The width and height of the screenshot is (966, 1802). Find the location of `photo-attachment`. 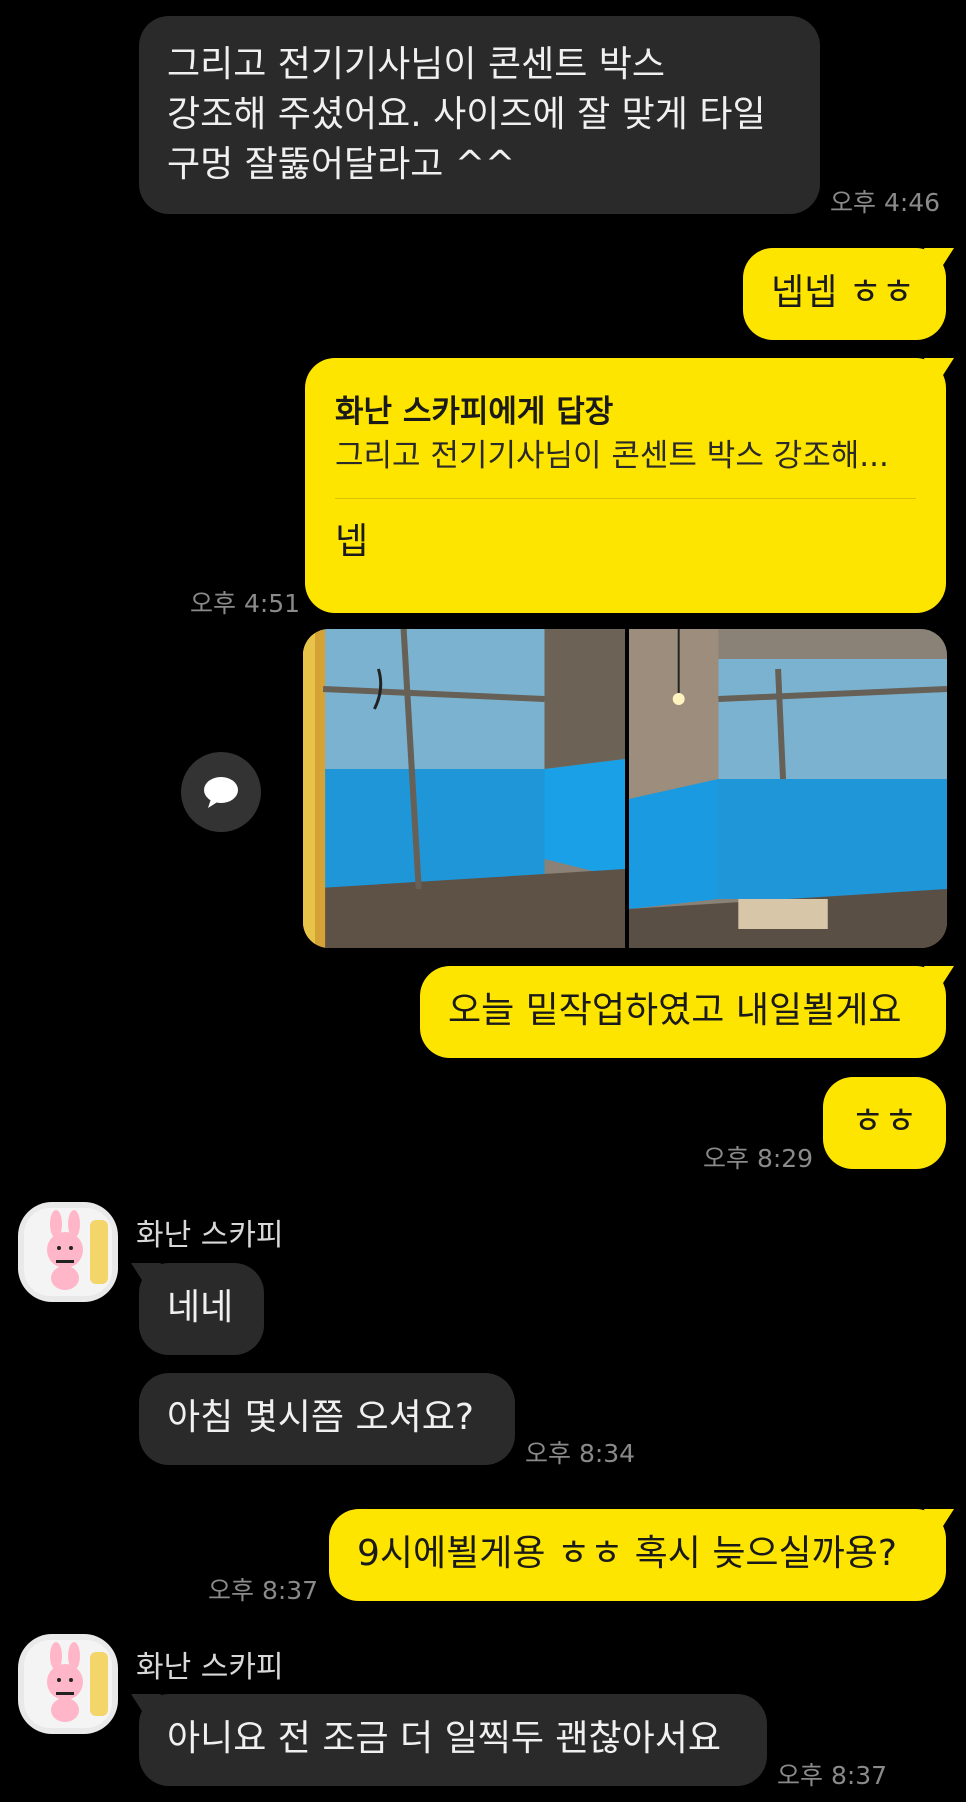

photo-attachment is located at coordinates (625, 788).